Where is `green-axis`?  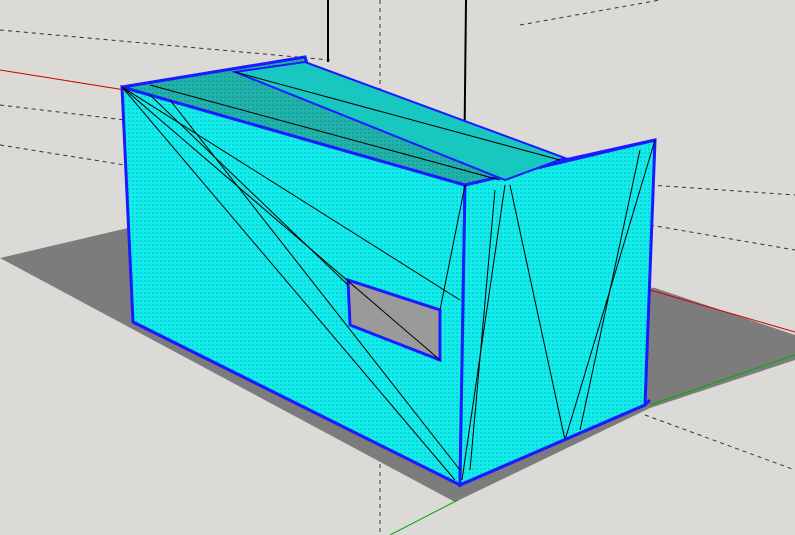
green-axis is located at coordinates (424, 517).